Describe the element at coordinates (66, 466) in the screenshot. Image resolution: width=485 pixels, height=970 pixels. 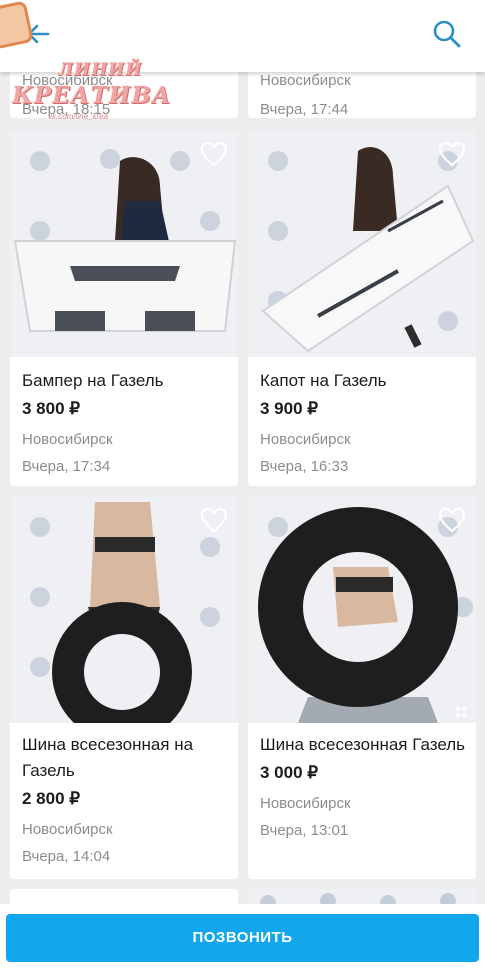
I see `listing-date: Вчера, 17:34` at that location.